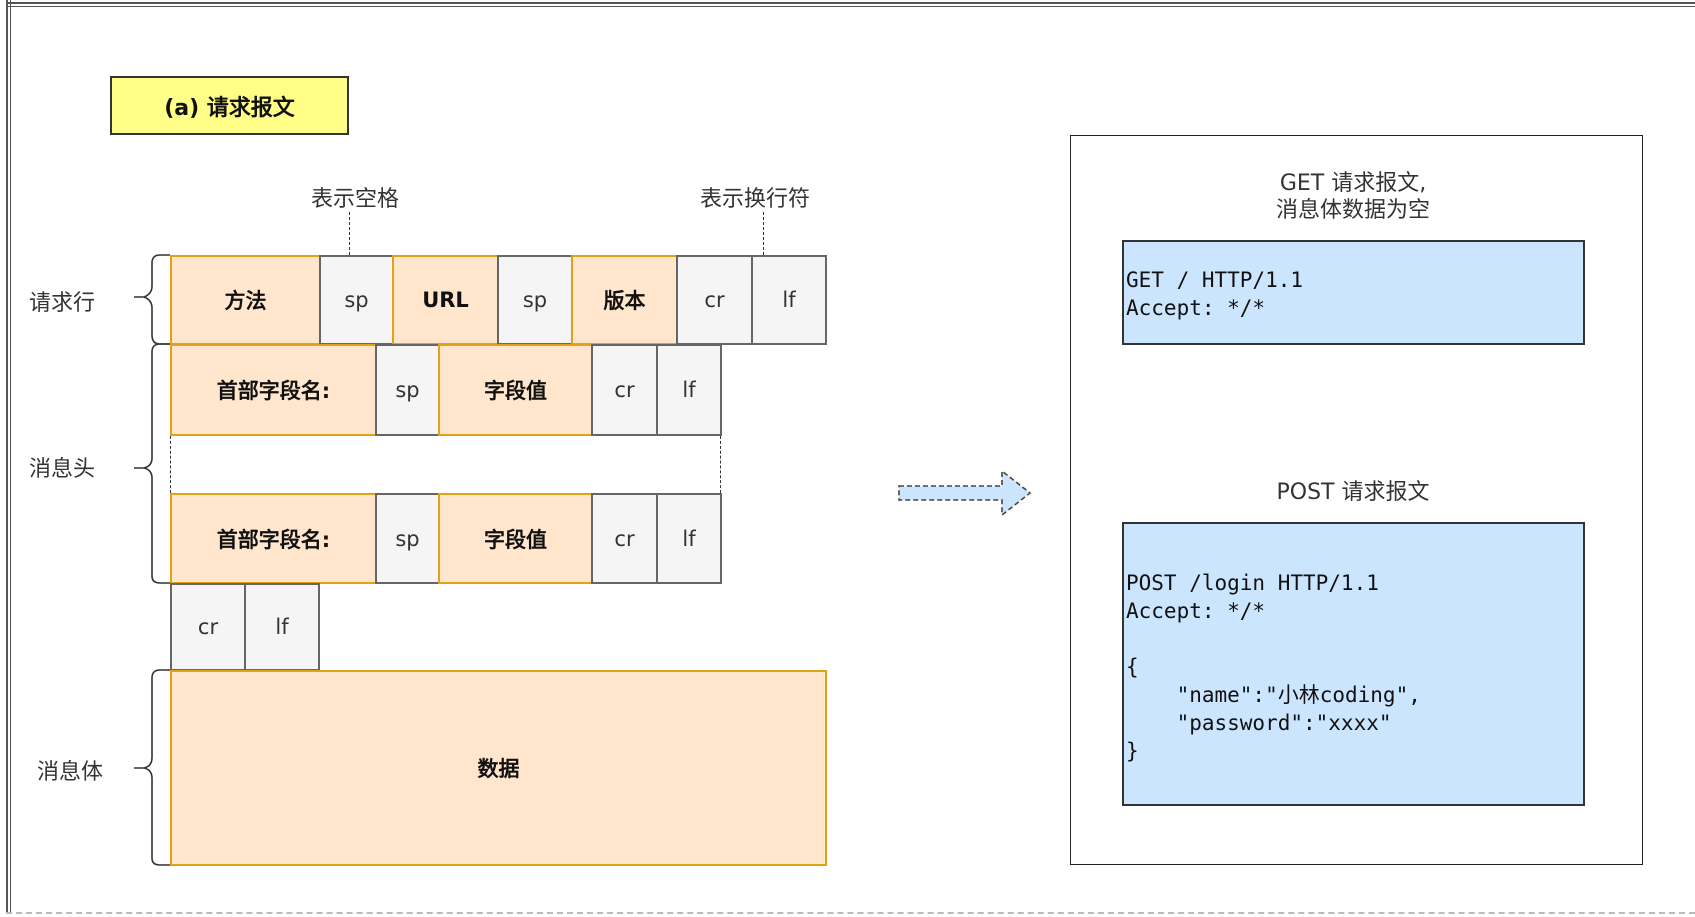 The width and height of the screenshot is (1695, 917). What do you see at coordinates (1353, 492) in the screenshot?
I see `post-example-caption: POST 请求报文` at bounding box center [1353, 492].